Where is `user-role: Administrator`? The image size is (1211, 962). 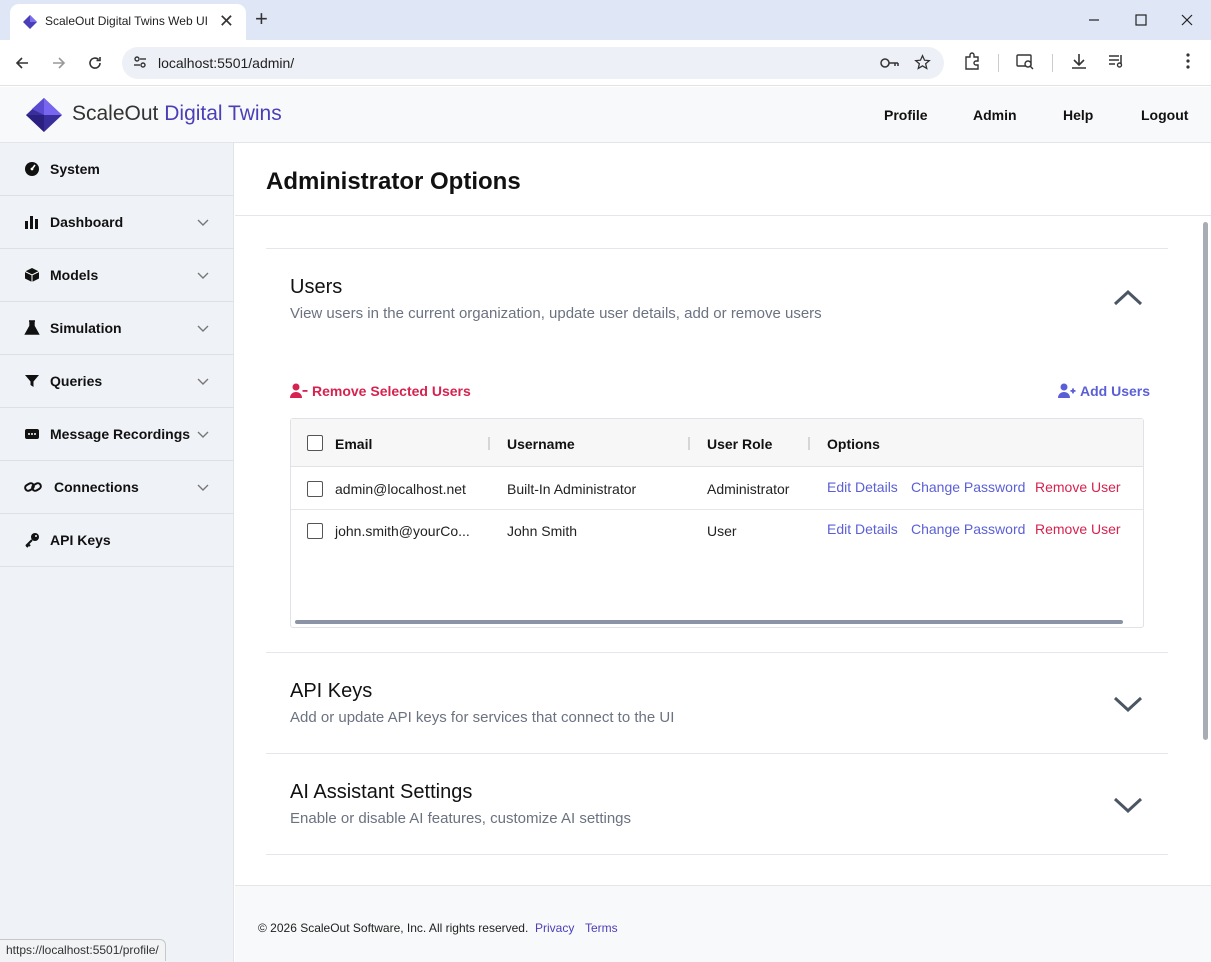 user-role: Administrator is located at coordinates (748, 489).